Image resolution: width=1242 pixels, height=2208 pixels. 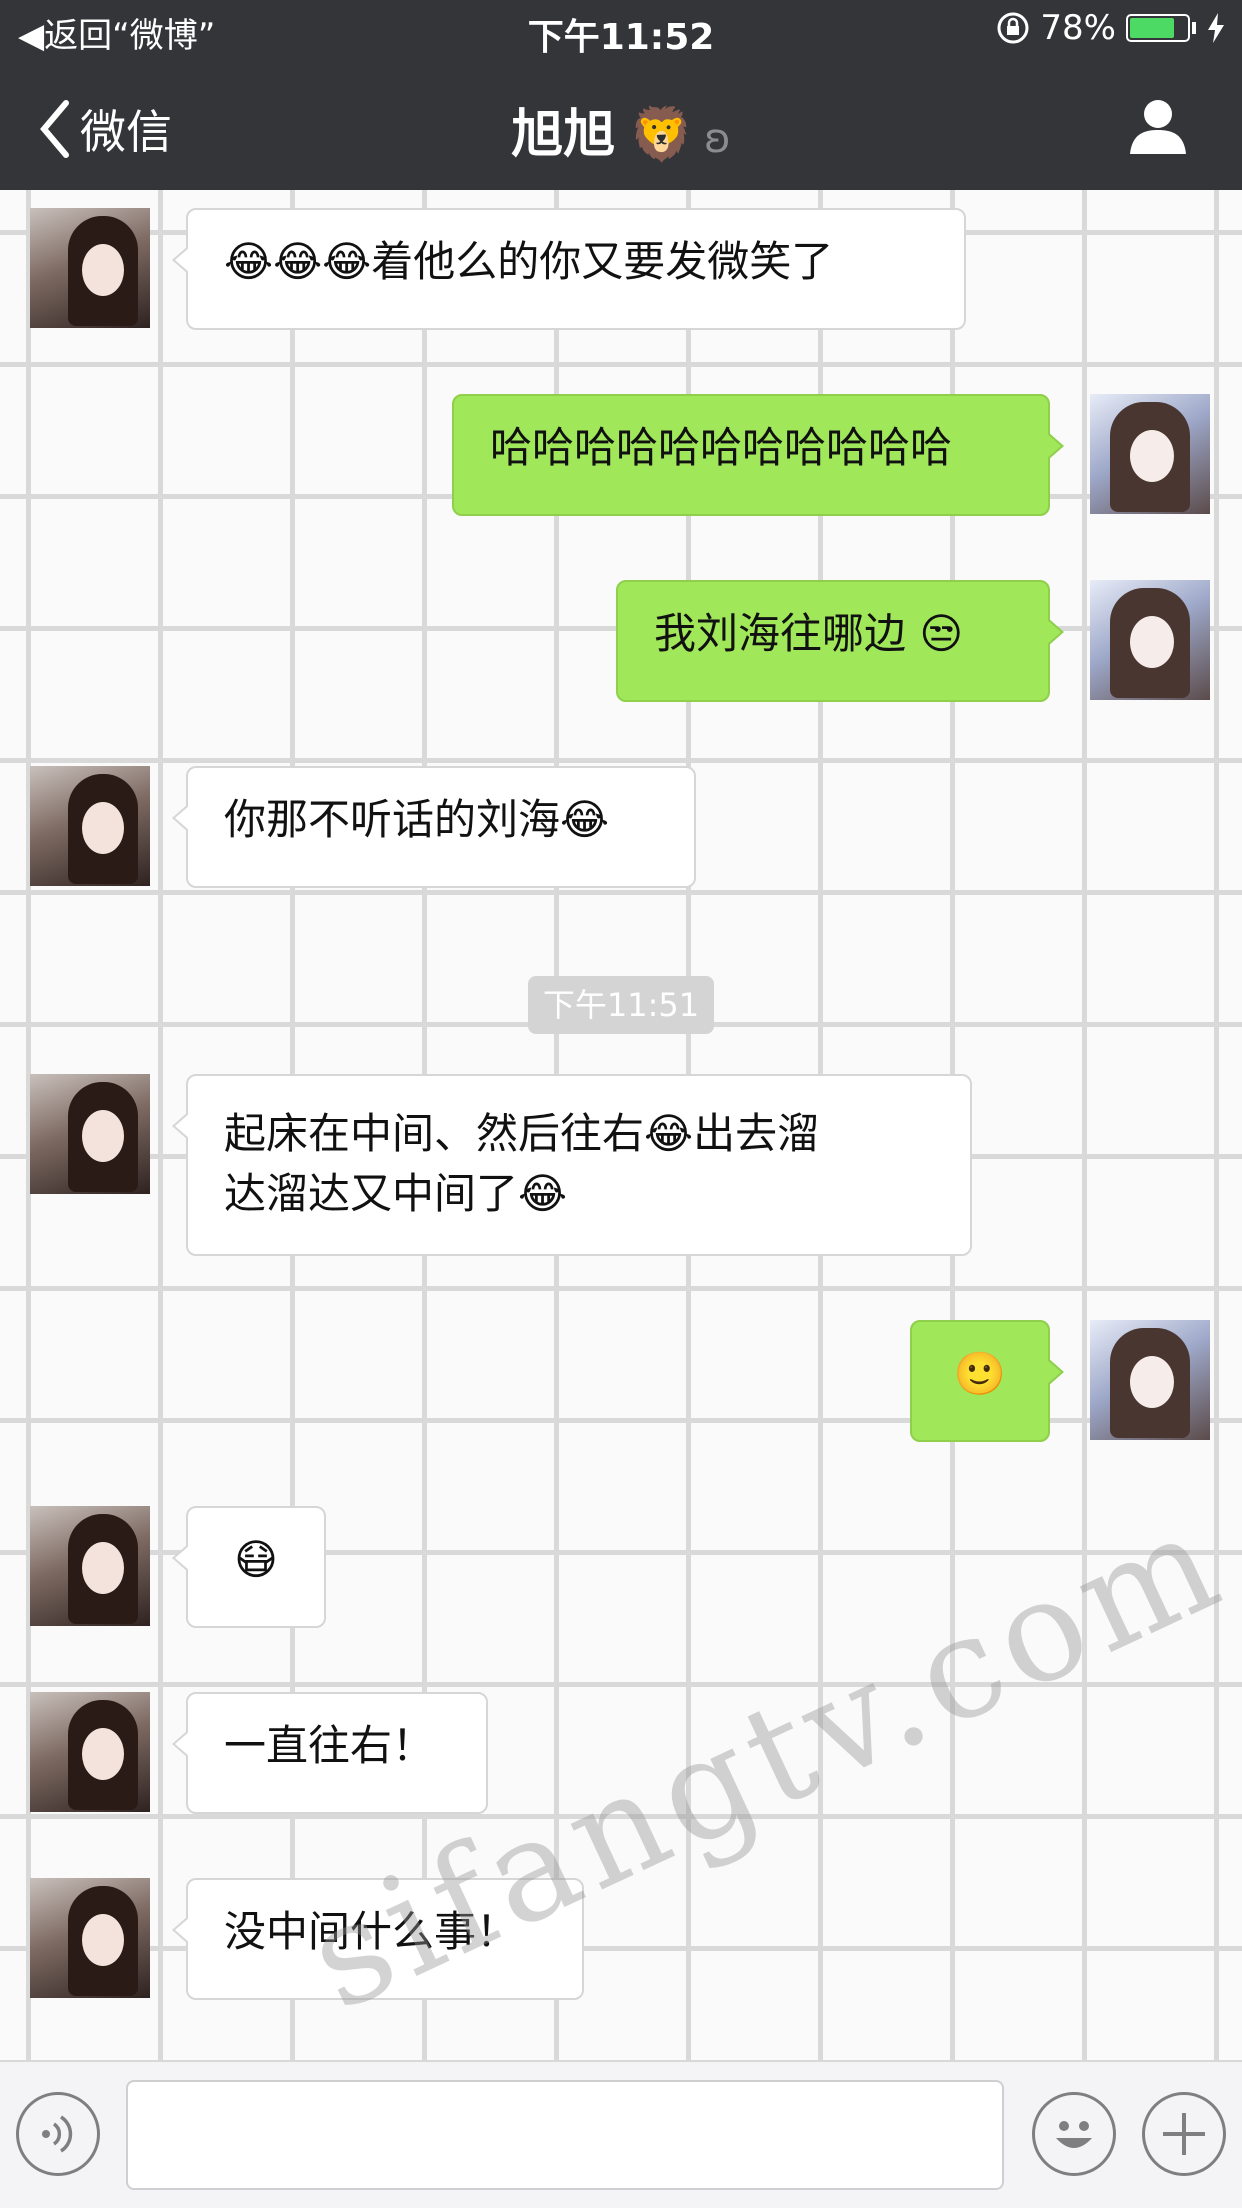 I want to click on message-bubble-incoming: 没中间什么事！, so click(x=378, y=1939).